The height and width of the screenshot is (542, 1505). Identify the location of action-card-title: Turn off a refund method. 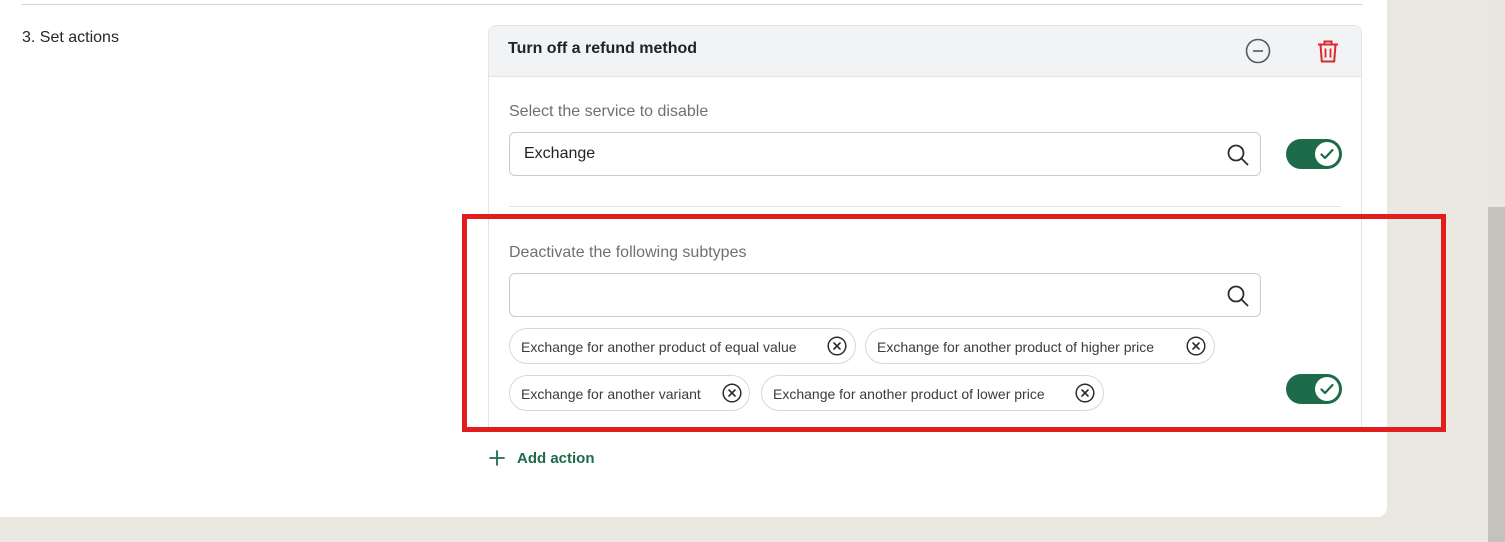
(603, 48).